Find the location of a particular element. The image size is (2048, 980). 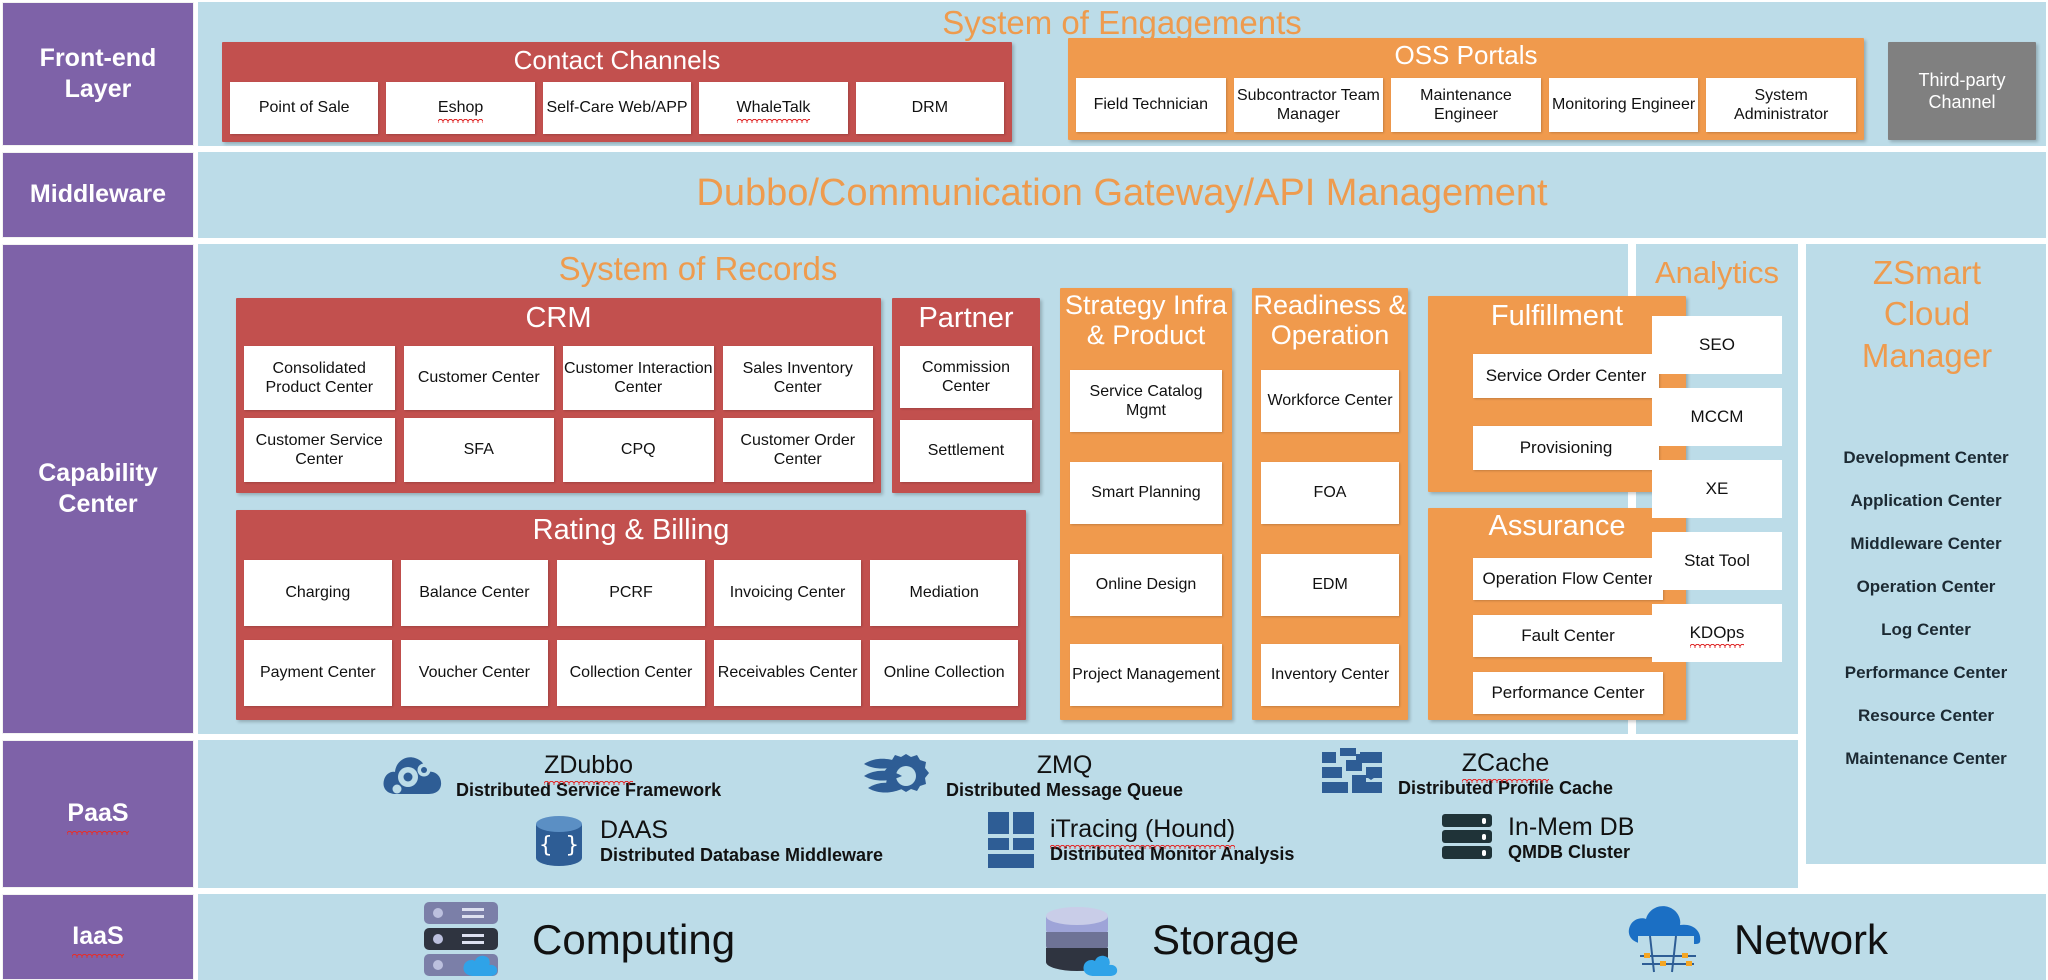

contact-channel-item: Point of Sale is located at coordinates (304, 108).